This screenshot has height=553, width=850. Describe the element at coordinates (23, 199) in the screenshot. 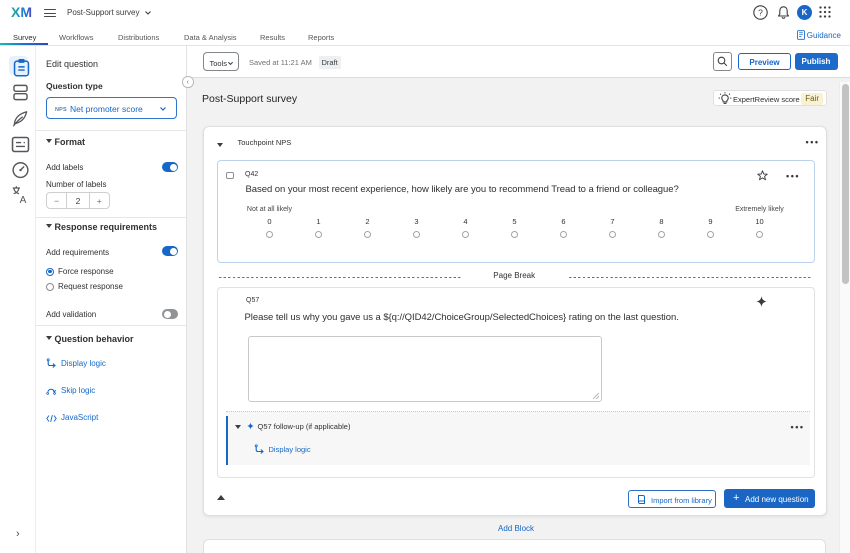

I see `svg-text: A` at that location.